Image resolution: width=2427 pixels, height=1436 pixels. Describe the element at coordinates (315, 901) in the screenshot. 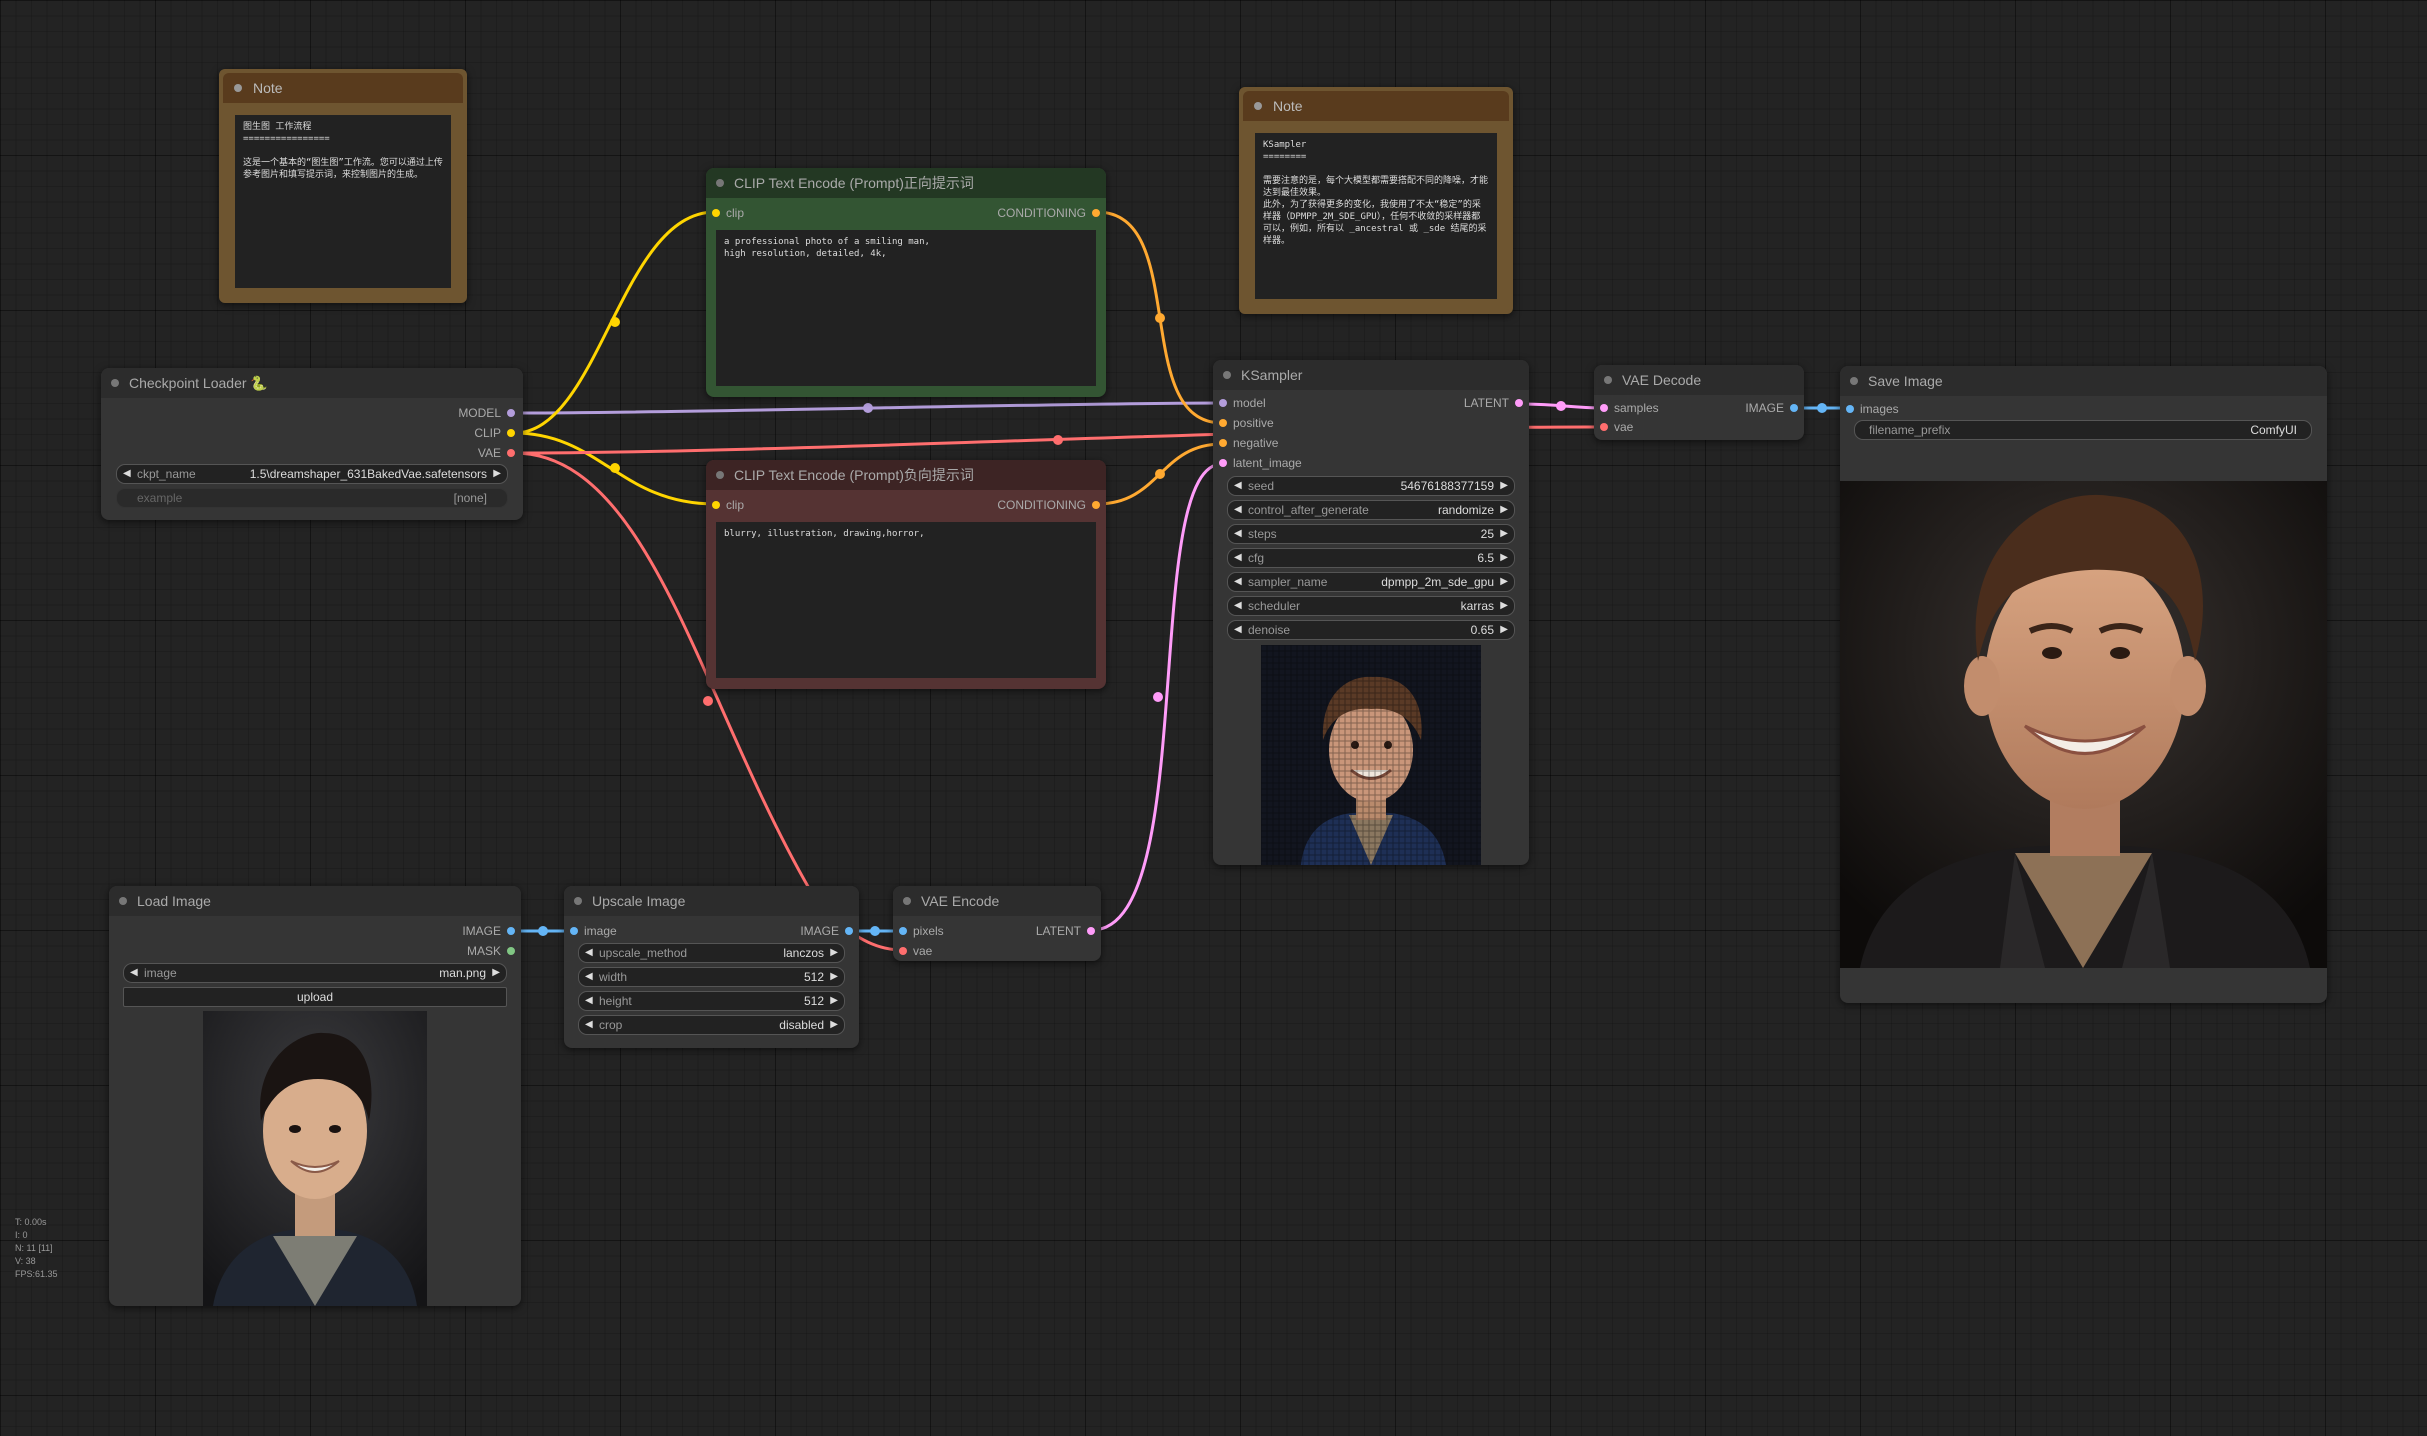

I see `node-title: Load Image` at that location.